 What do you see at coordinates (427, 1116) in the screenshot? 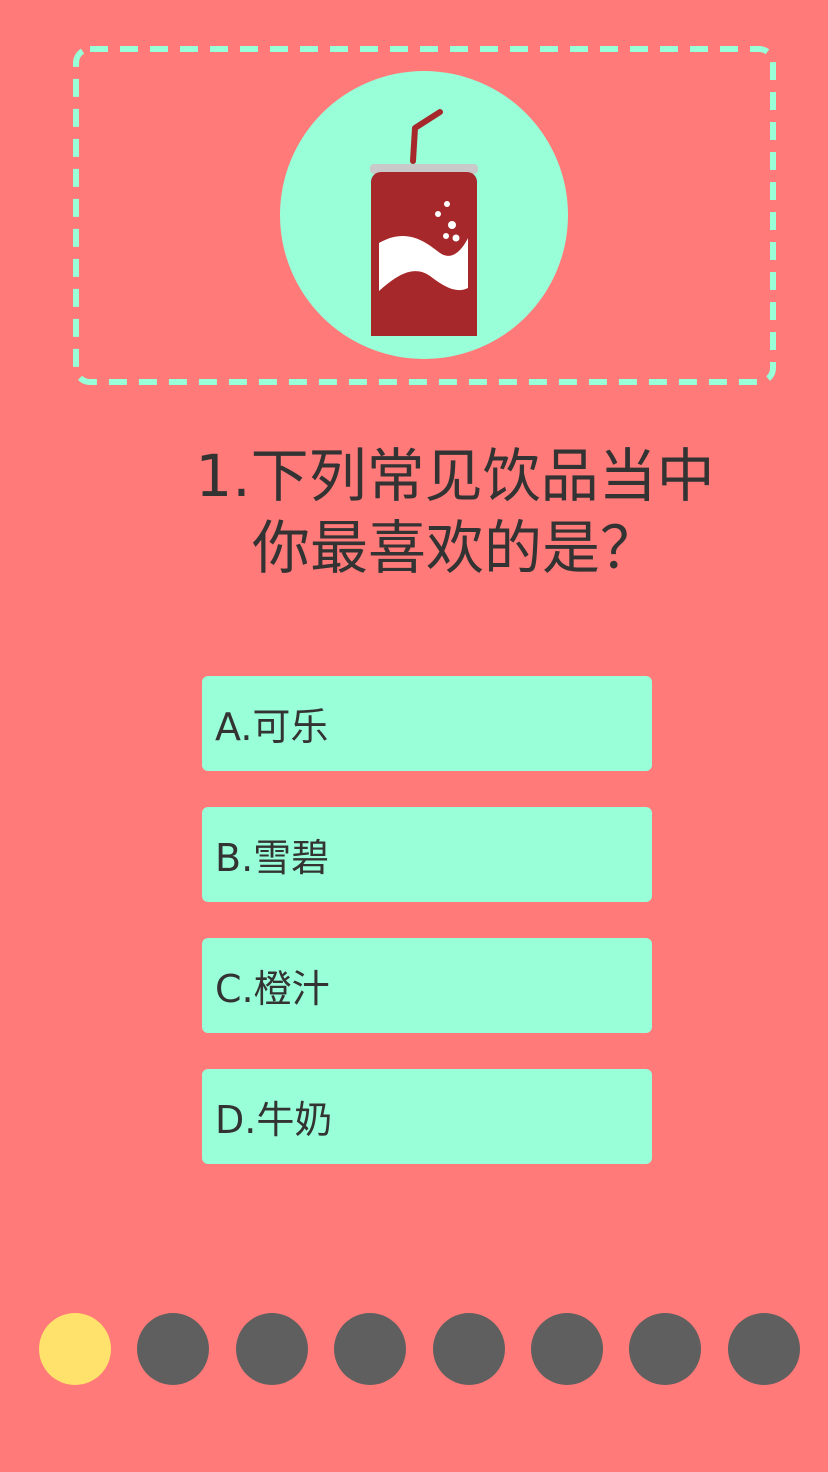
I see `option-d-button: D.牛奶` at bounding box center [427, 1116].